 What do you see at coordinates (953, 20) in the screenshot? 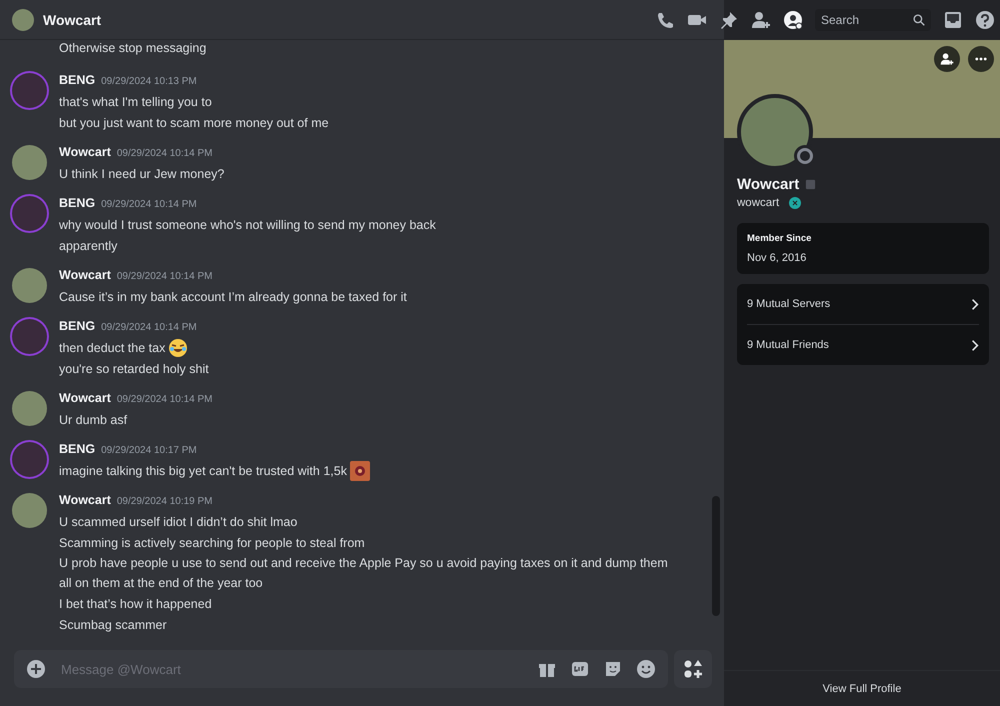
I see `inbox-icon` at bounding box center [953, 20].